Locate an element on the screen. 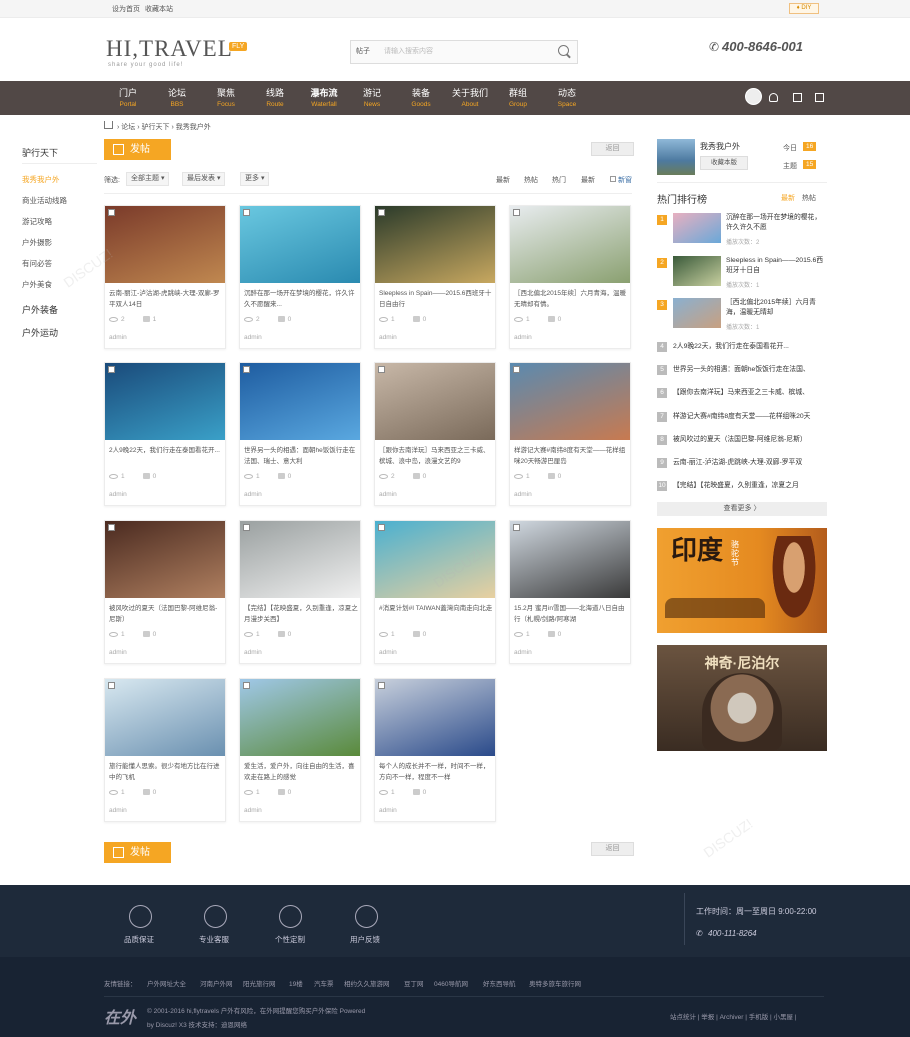  new-window-label: 新窗 is located at coordinates (625, 180).